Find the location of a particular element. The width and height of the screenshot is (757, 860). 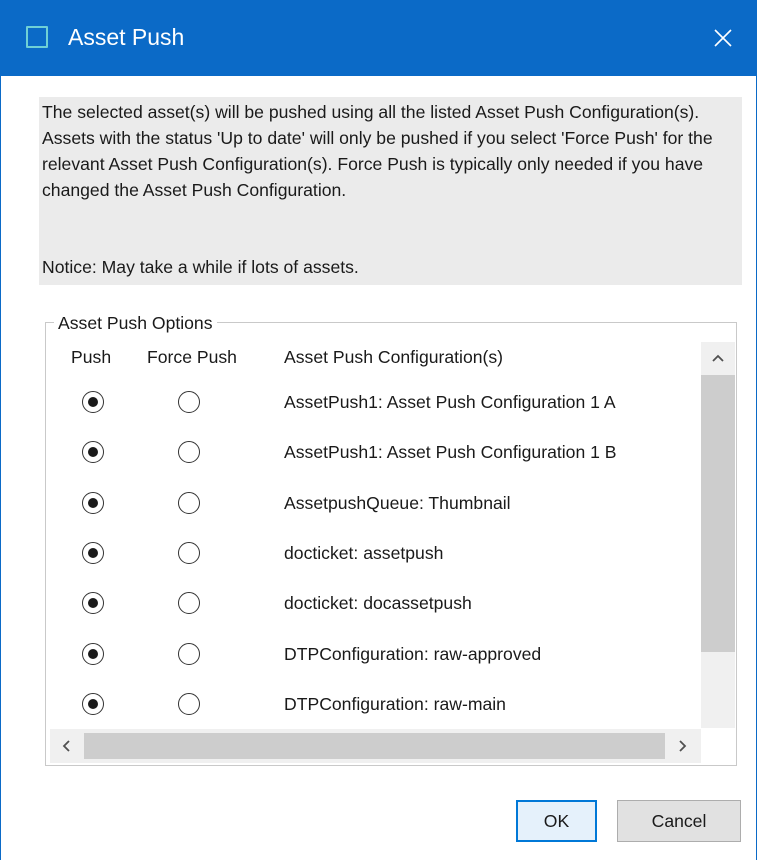

chevron-left-icon is located at coordinates (66, 746).